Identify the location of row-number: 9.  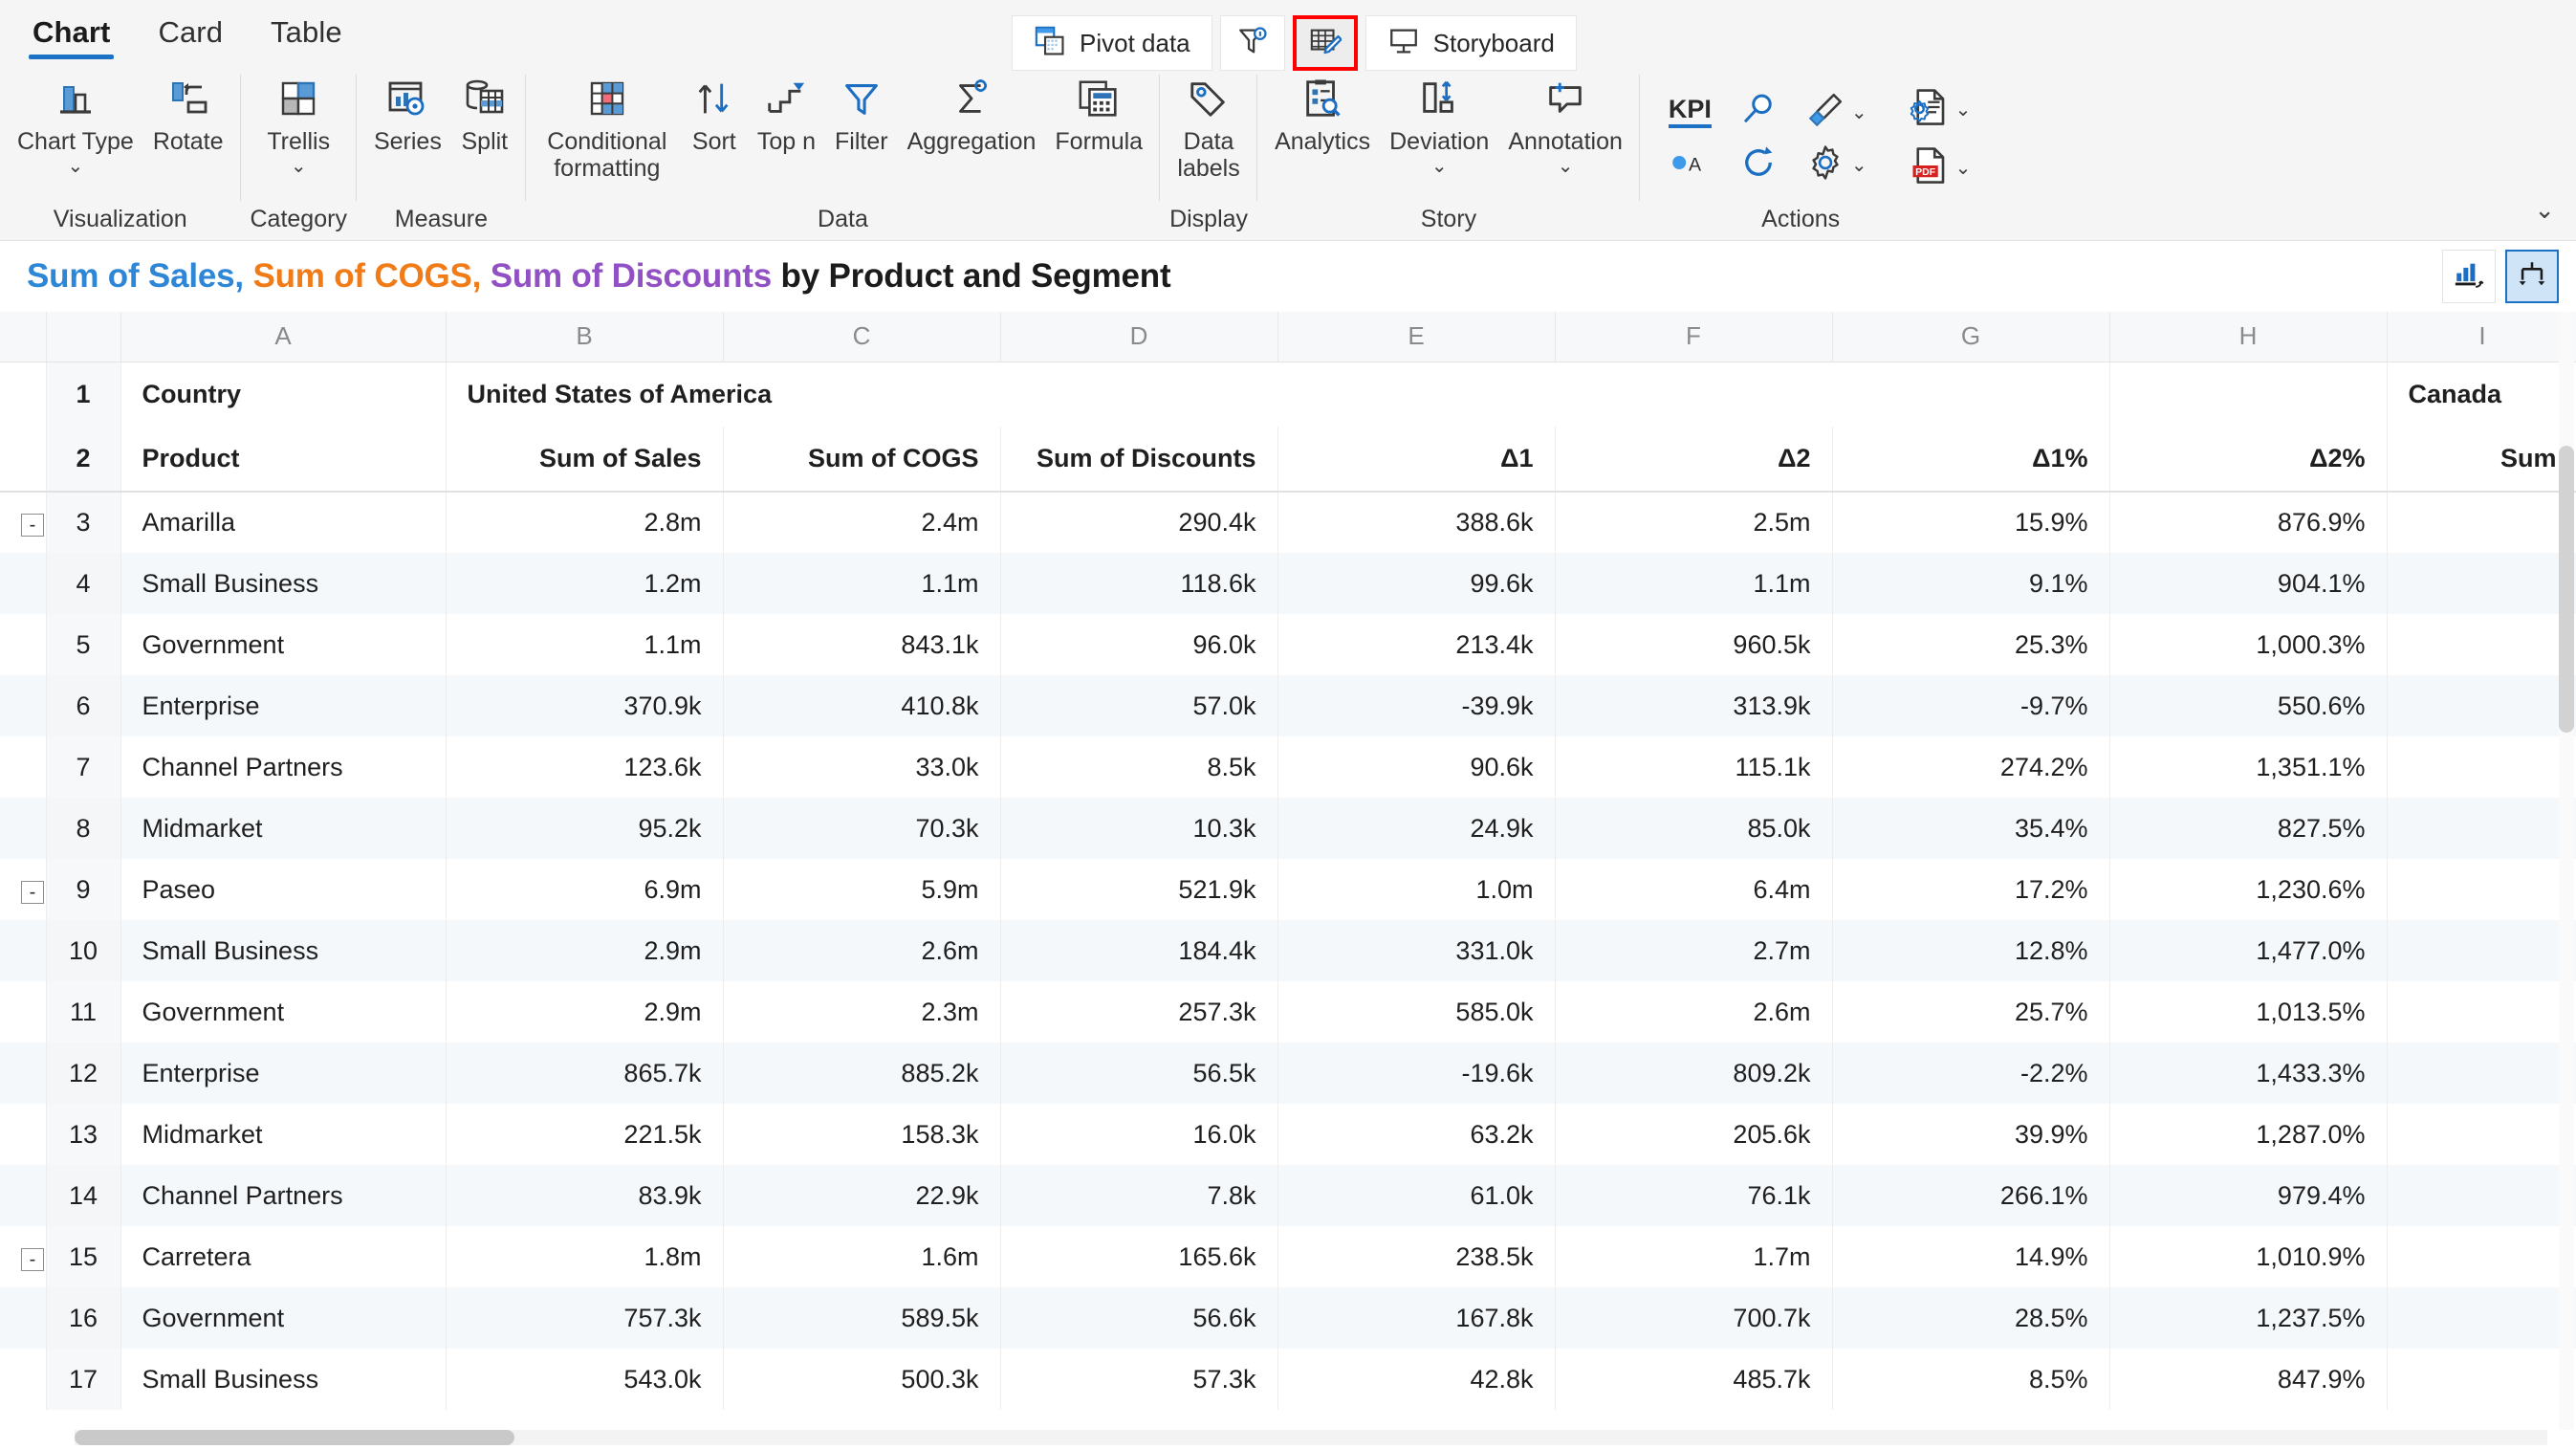
(83, 889).